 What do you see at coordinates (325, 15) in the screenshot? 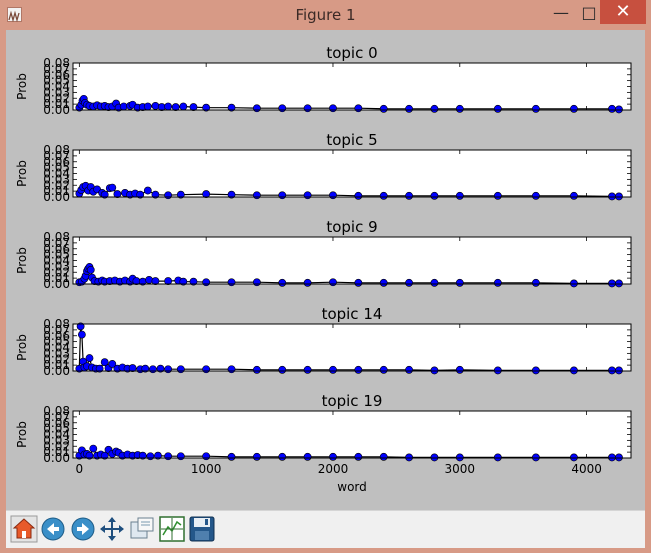
I see `title-bar: Figure 1 — □ ✕` at bounding box center [325, 15].